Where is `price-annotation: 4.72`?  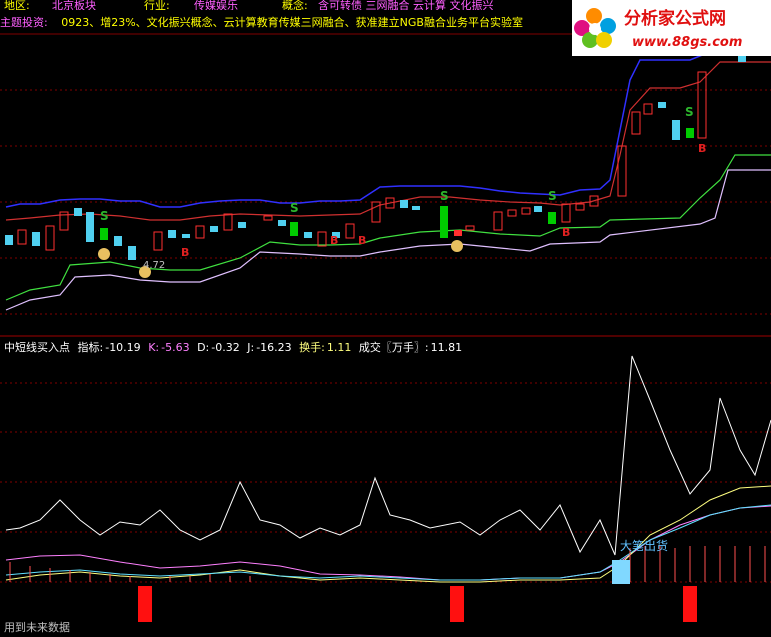
price-annotation: 4.72 is located at coordinates (154, 265).